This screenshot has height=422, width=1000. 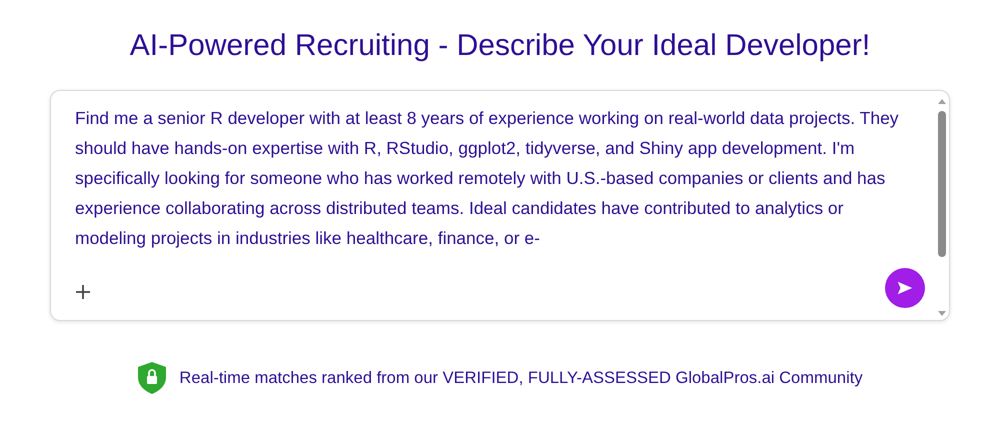 I want to click on scrollbar-thumb, so click(x=942, y=184).